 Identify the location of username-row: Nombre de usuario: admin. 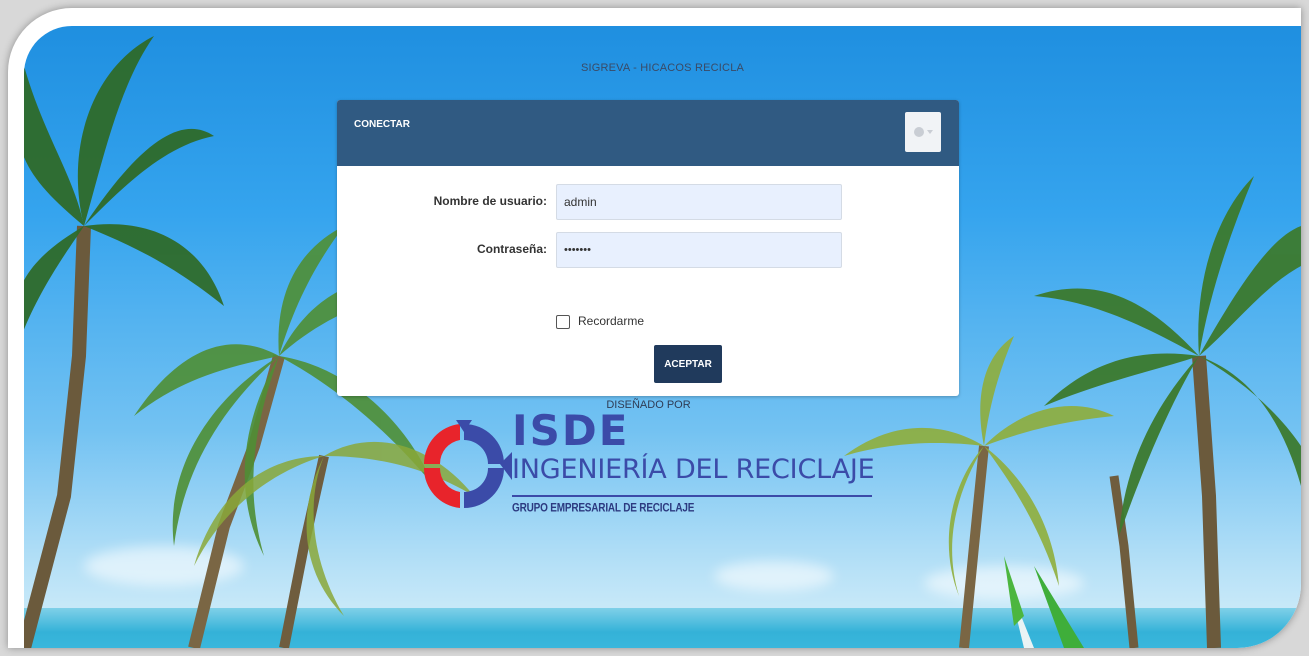
(648, 202).